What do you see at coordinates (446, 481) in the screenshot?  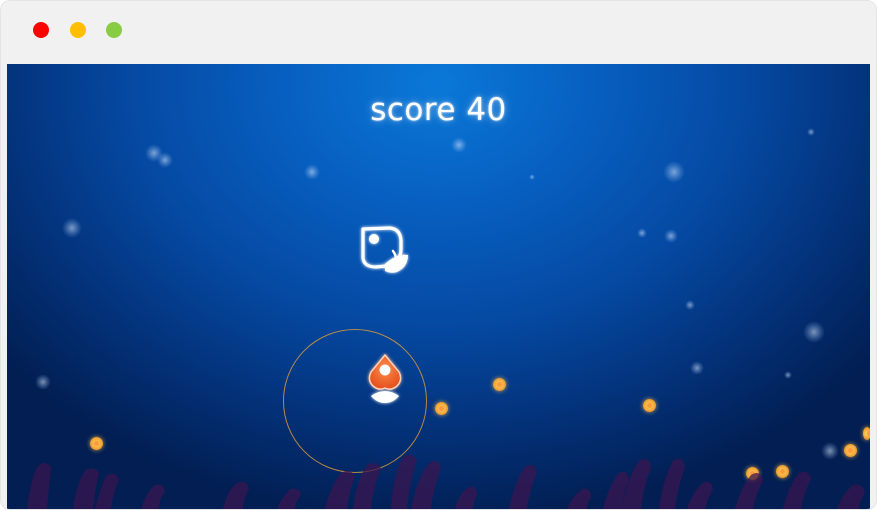 I see `seaweed-decoration` at bounding box center [446, 481].